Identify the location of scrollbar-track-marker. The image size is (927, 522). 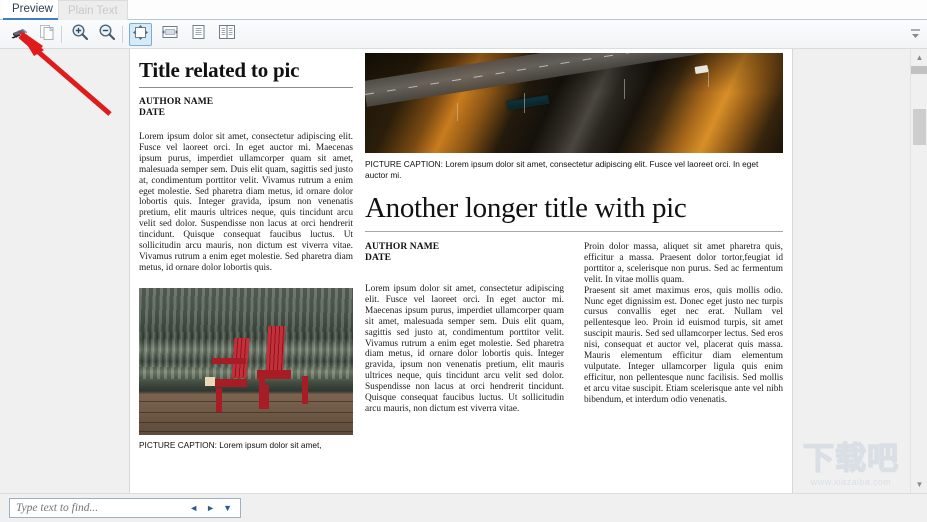
(919, 70).